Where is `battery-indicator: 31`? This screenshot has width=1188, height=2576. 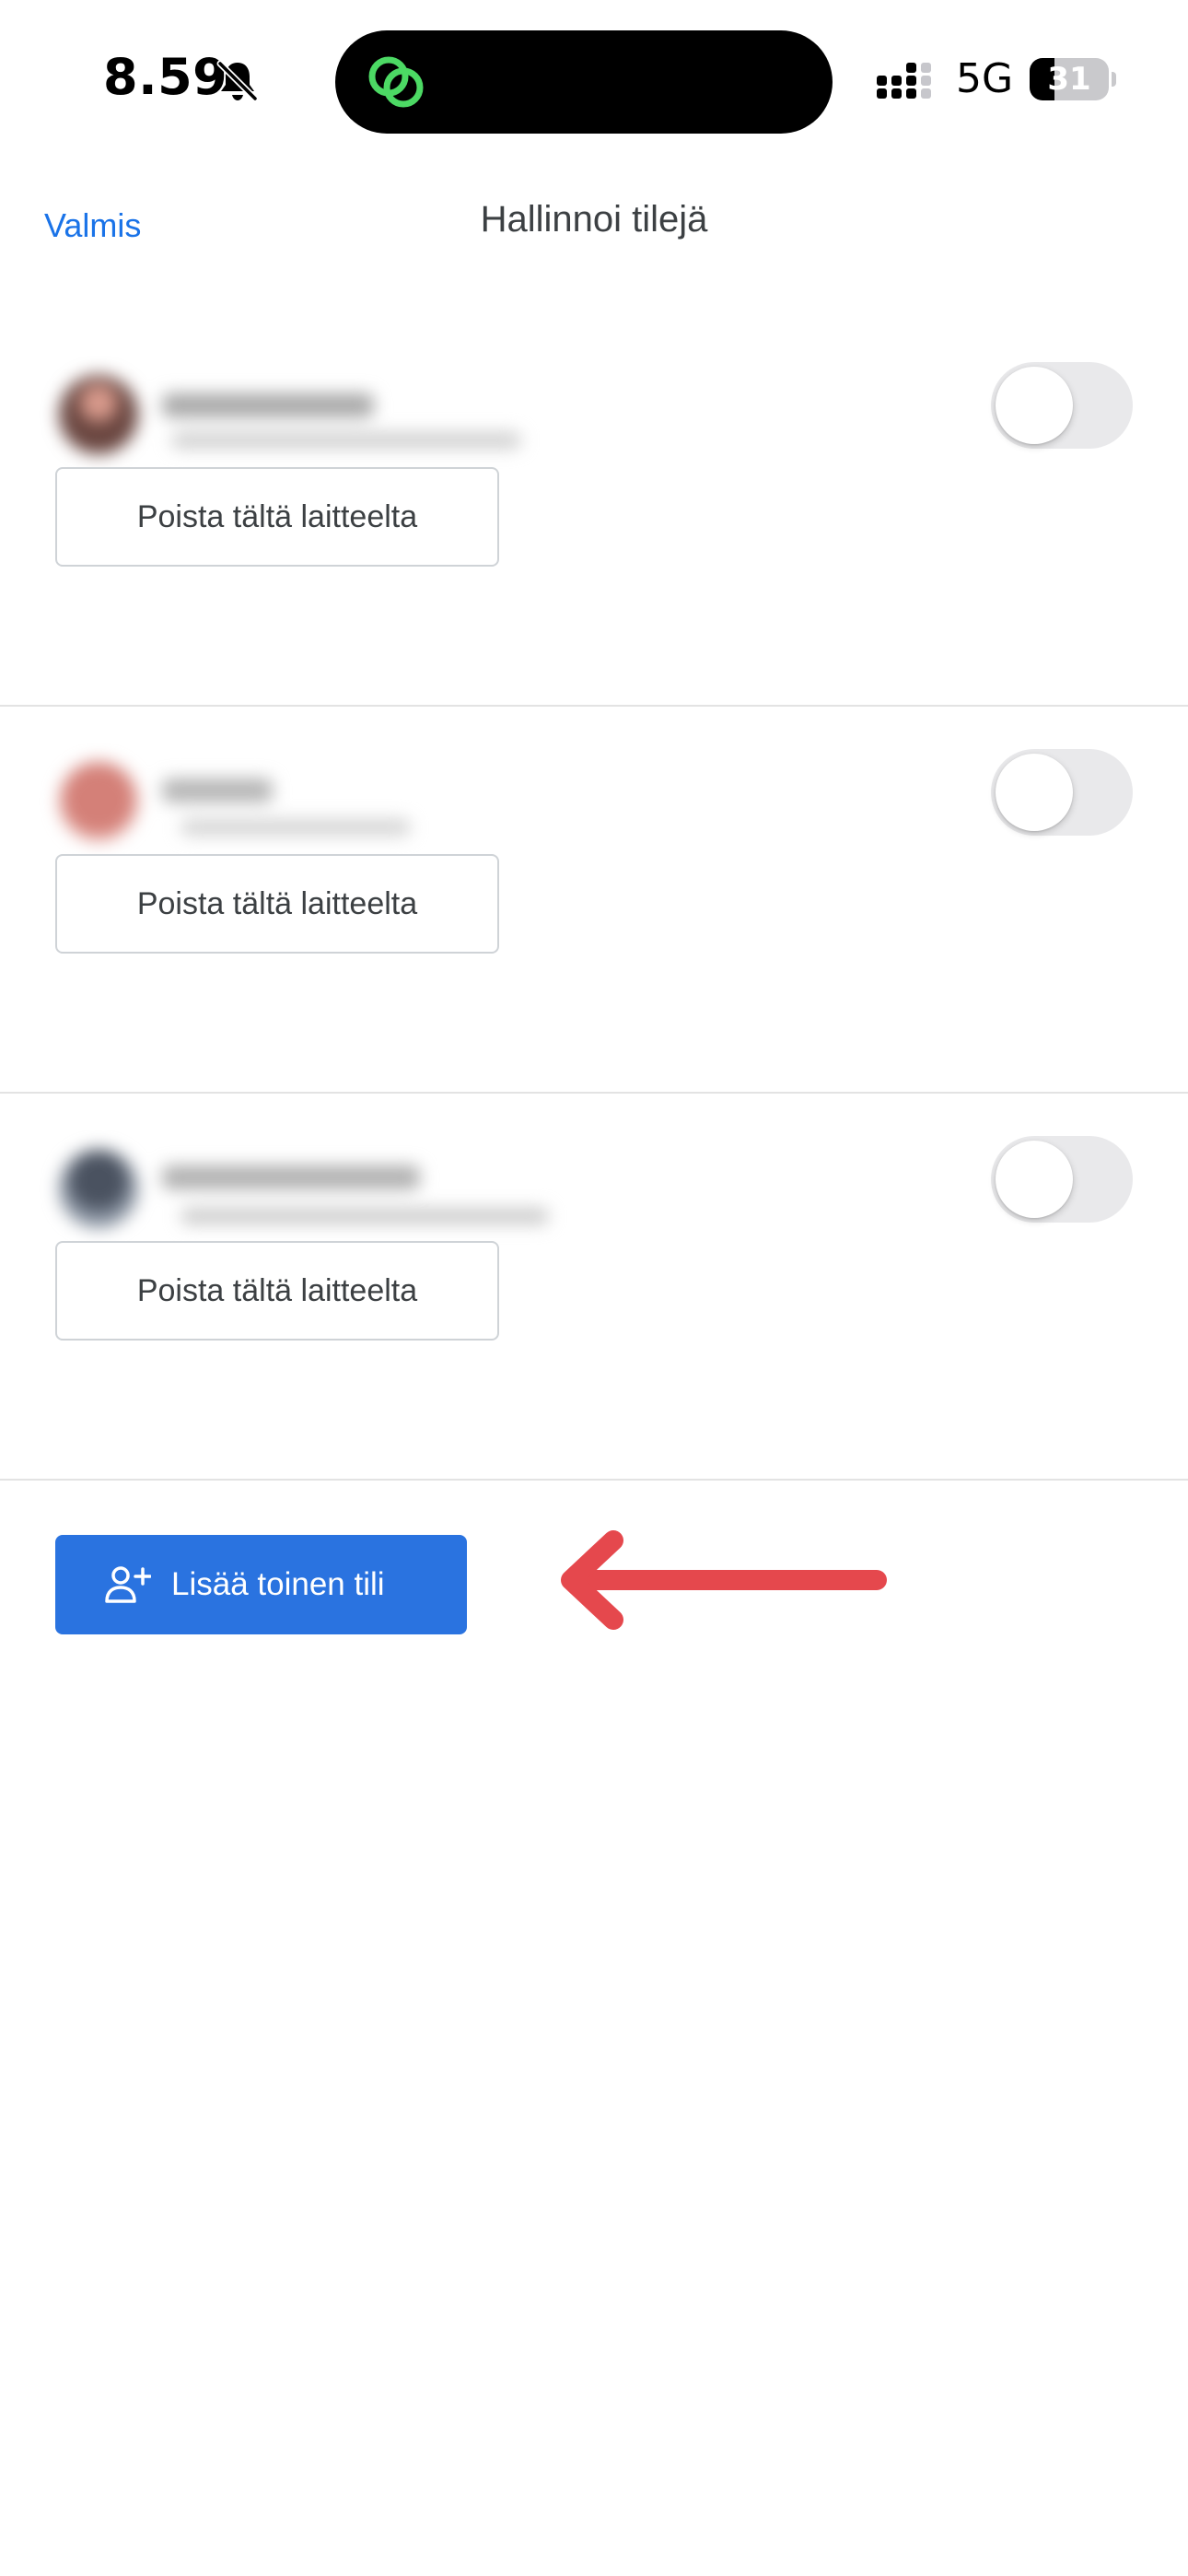 battery-indicator: 31 is located at coordinates (1073, 79).